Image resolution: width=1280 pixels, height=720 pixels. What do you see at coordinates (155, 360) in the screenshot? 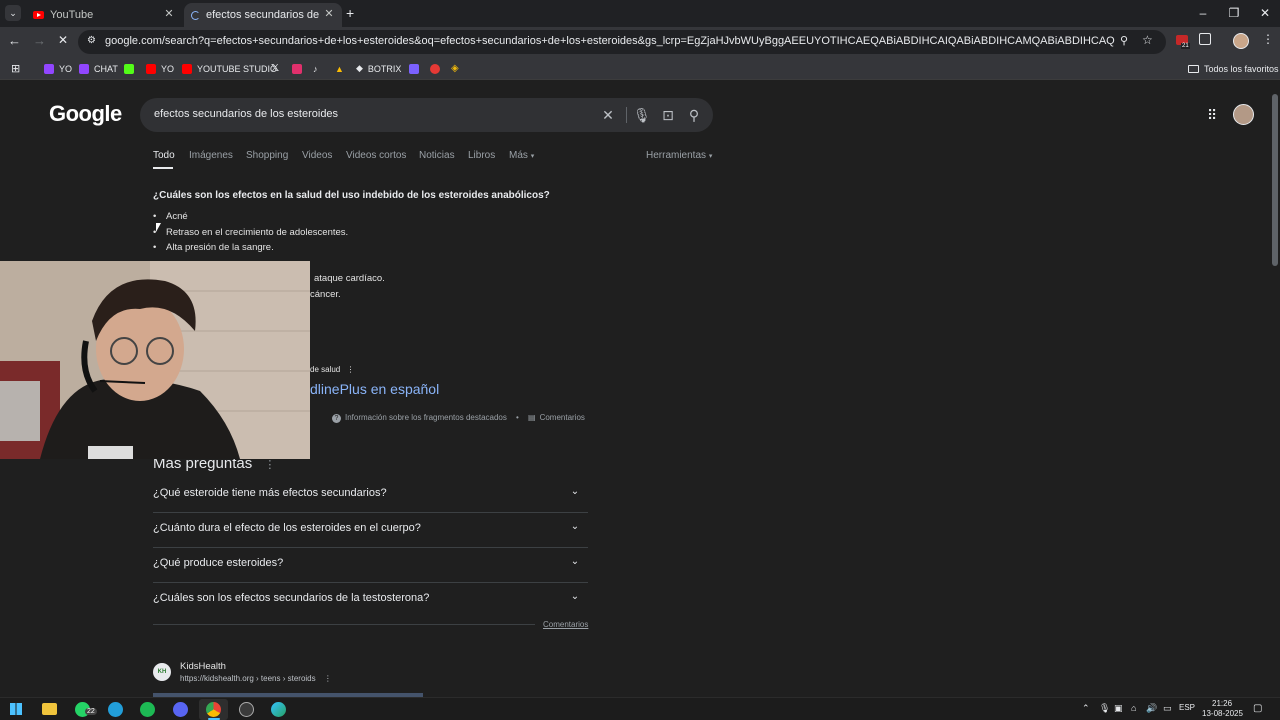
I see `webcam-streamer-image` at bounding box center [155, 360].